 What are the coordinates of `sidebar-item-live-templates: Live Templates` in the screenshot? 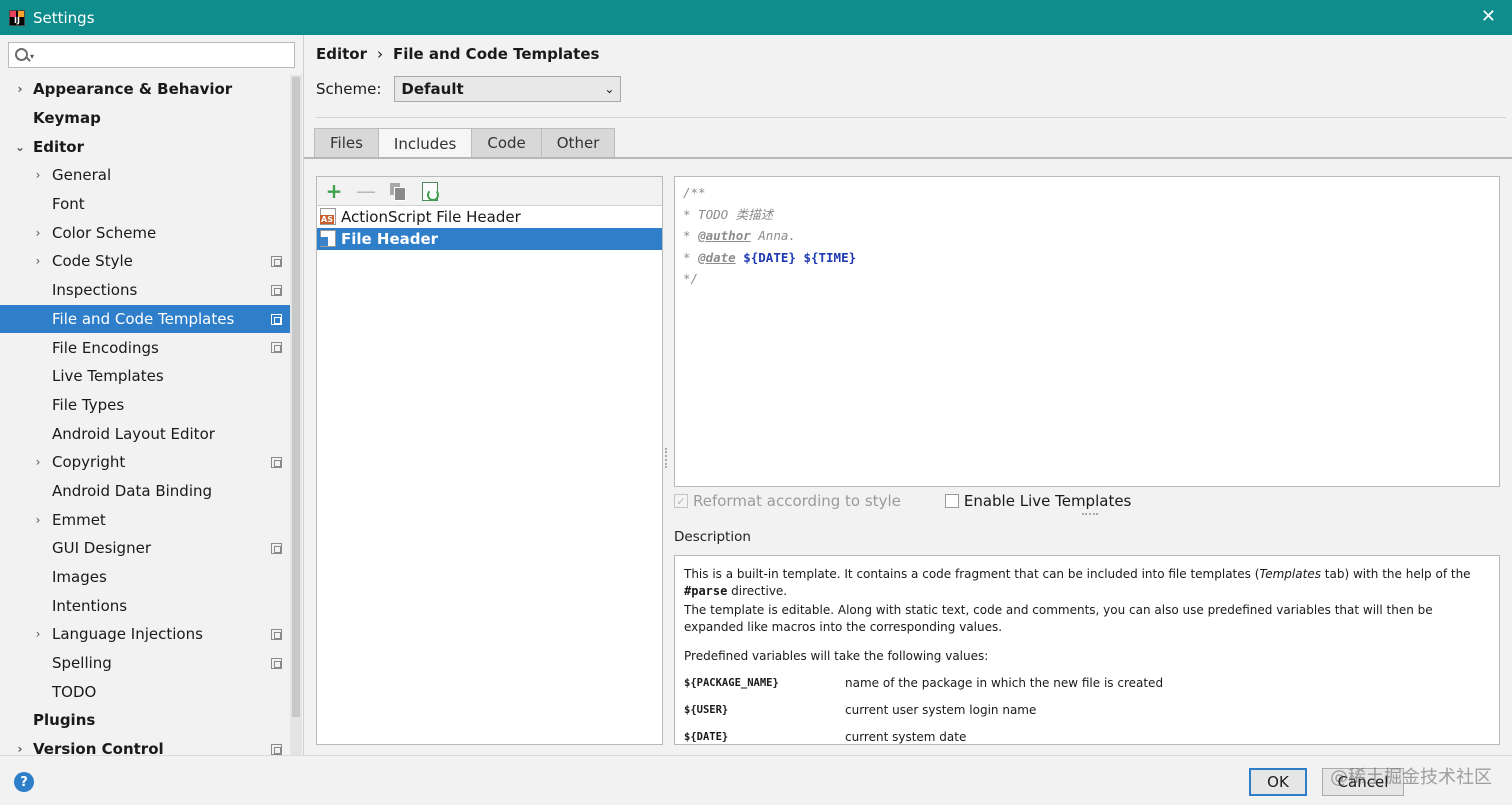 It's located at (145, 376).